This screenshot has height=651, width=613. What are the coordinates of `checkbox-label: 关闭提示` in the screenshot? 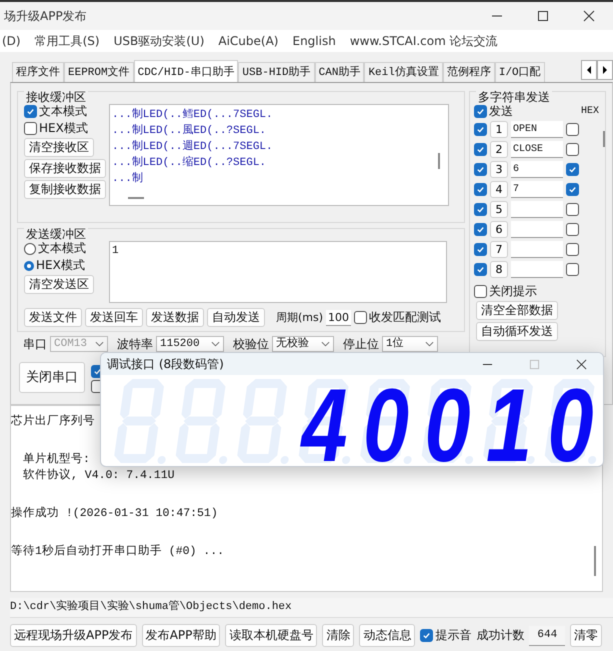 It's located at (513, 291).